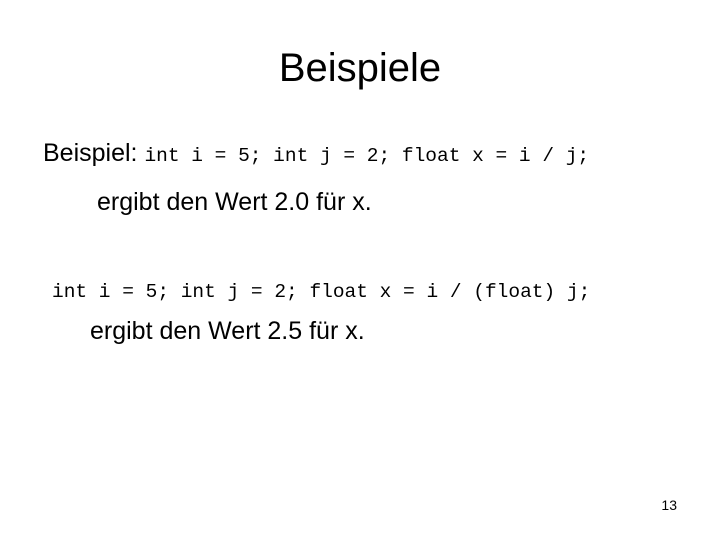  I want to click on example1-label: Beispiel:, so click(94, 153).